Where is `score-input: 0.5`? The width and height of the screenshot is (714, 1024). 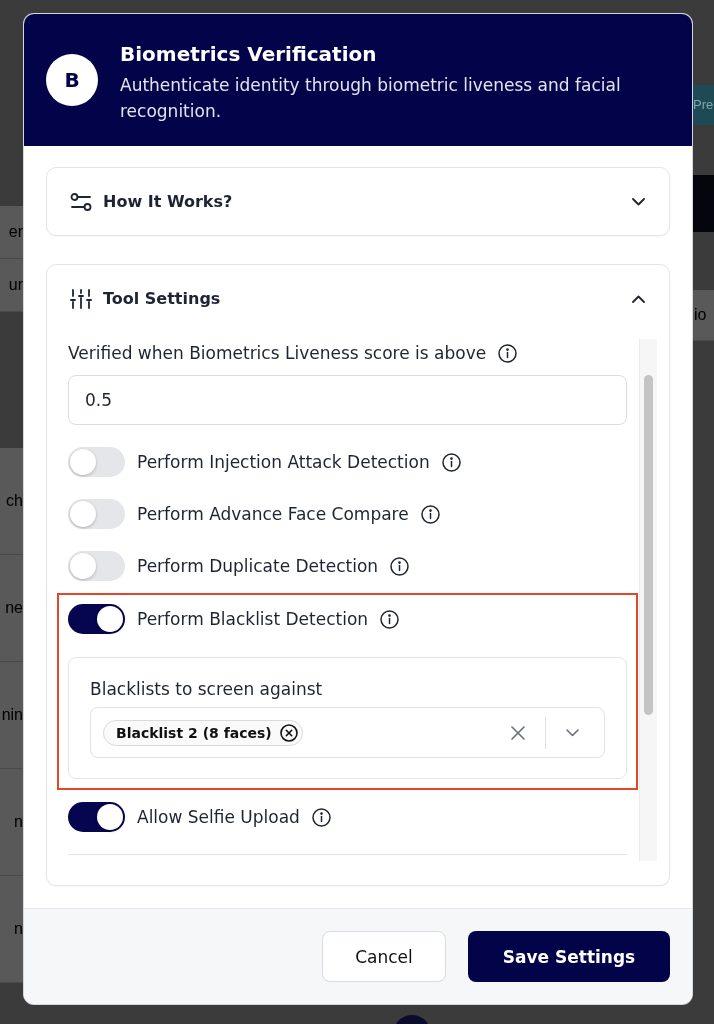 score-input: 0.5 is located at coordinates (347, 400).